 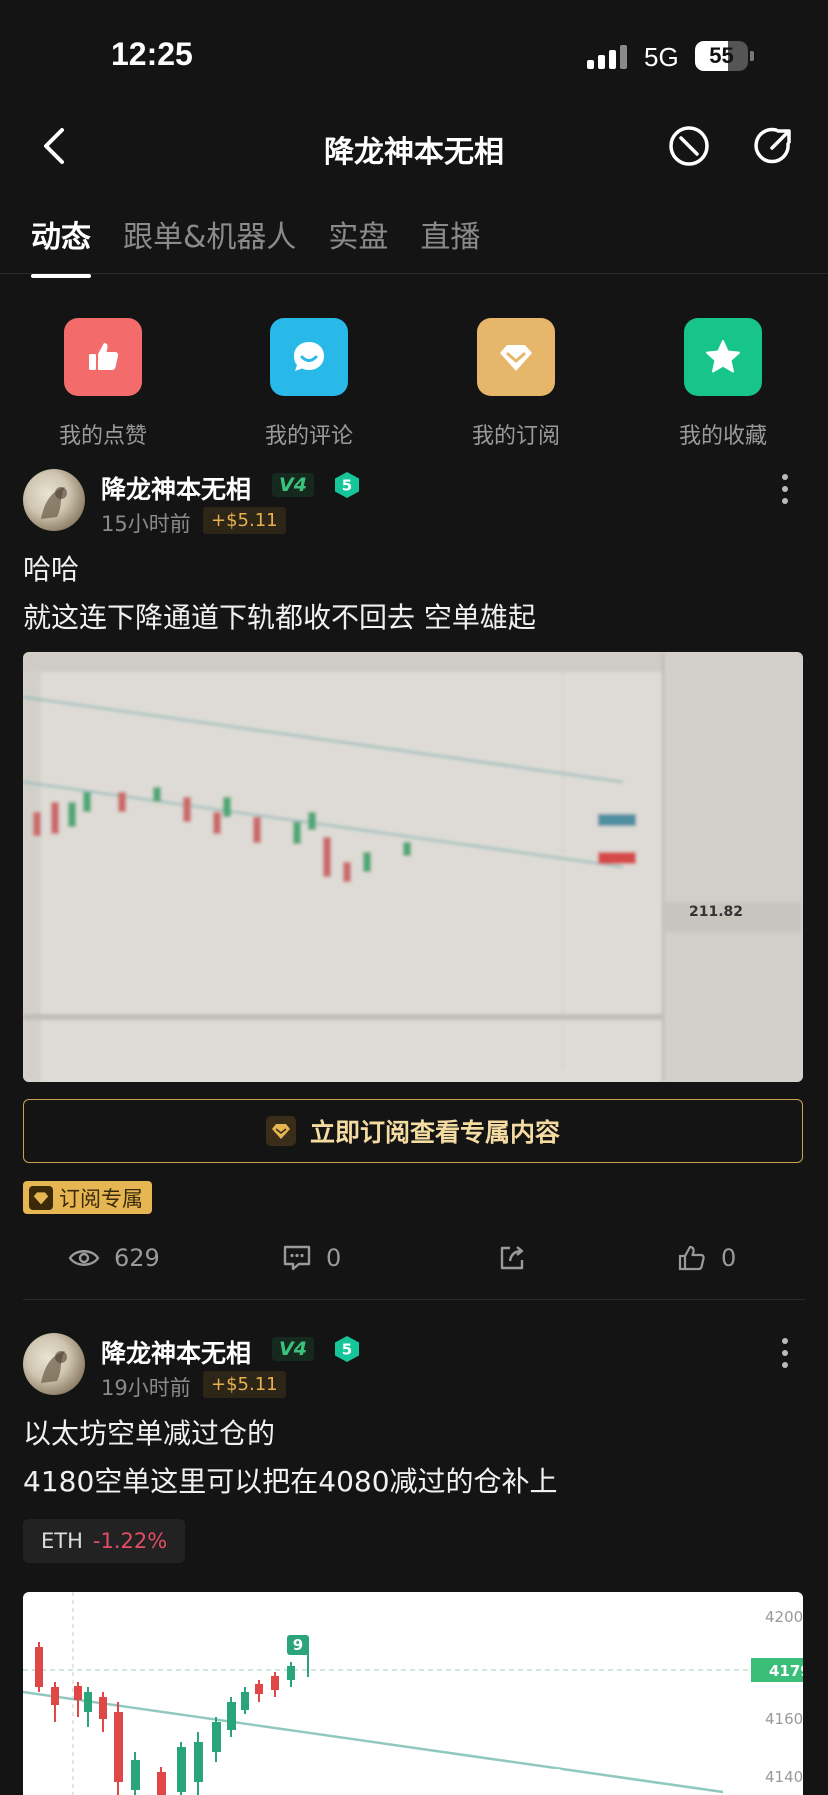 I want to click on share-stat, so click(x=512, y=1258).